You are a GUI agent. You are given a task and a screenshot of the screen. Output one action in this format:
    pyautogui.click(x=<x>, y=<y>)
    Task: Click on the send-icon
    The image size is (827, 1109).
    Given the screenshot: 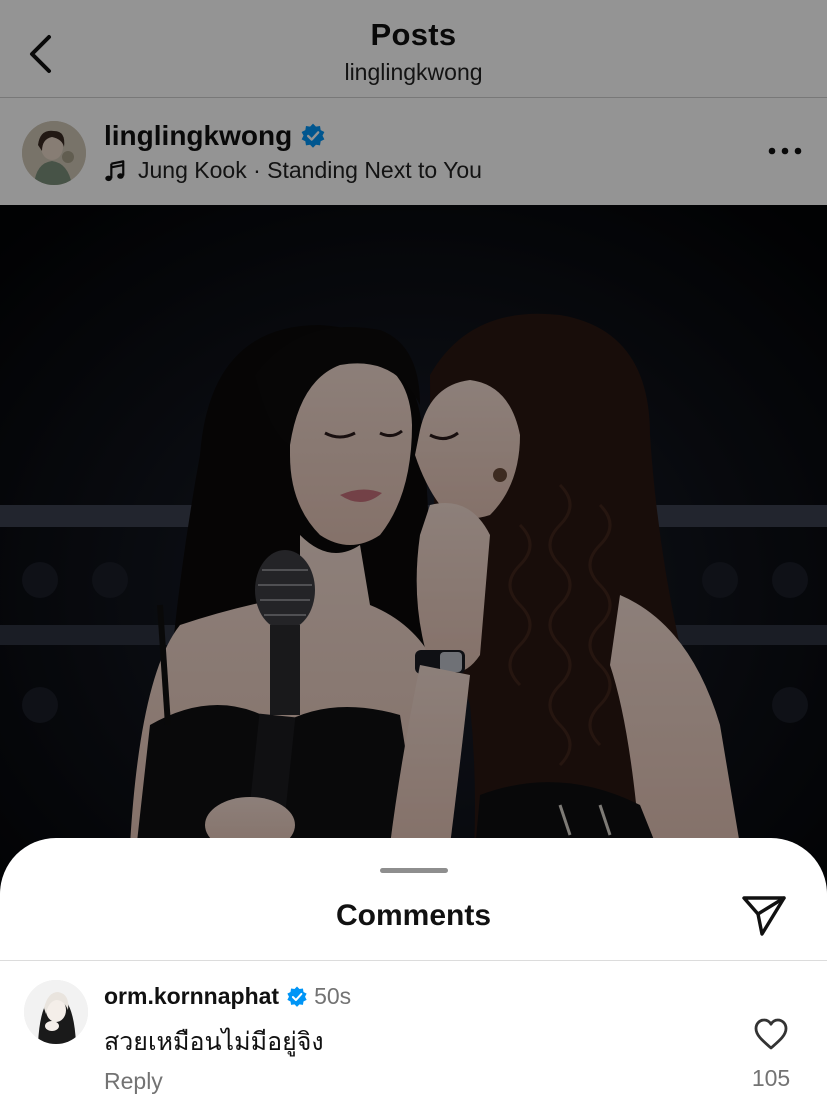 What is the action you would take?
    pyautogui.click(x=764, y=916)
    